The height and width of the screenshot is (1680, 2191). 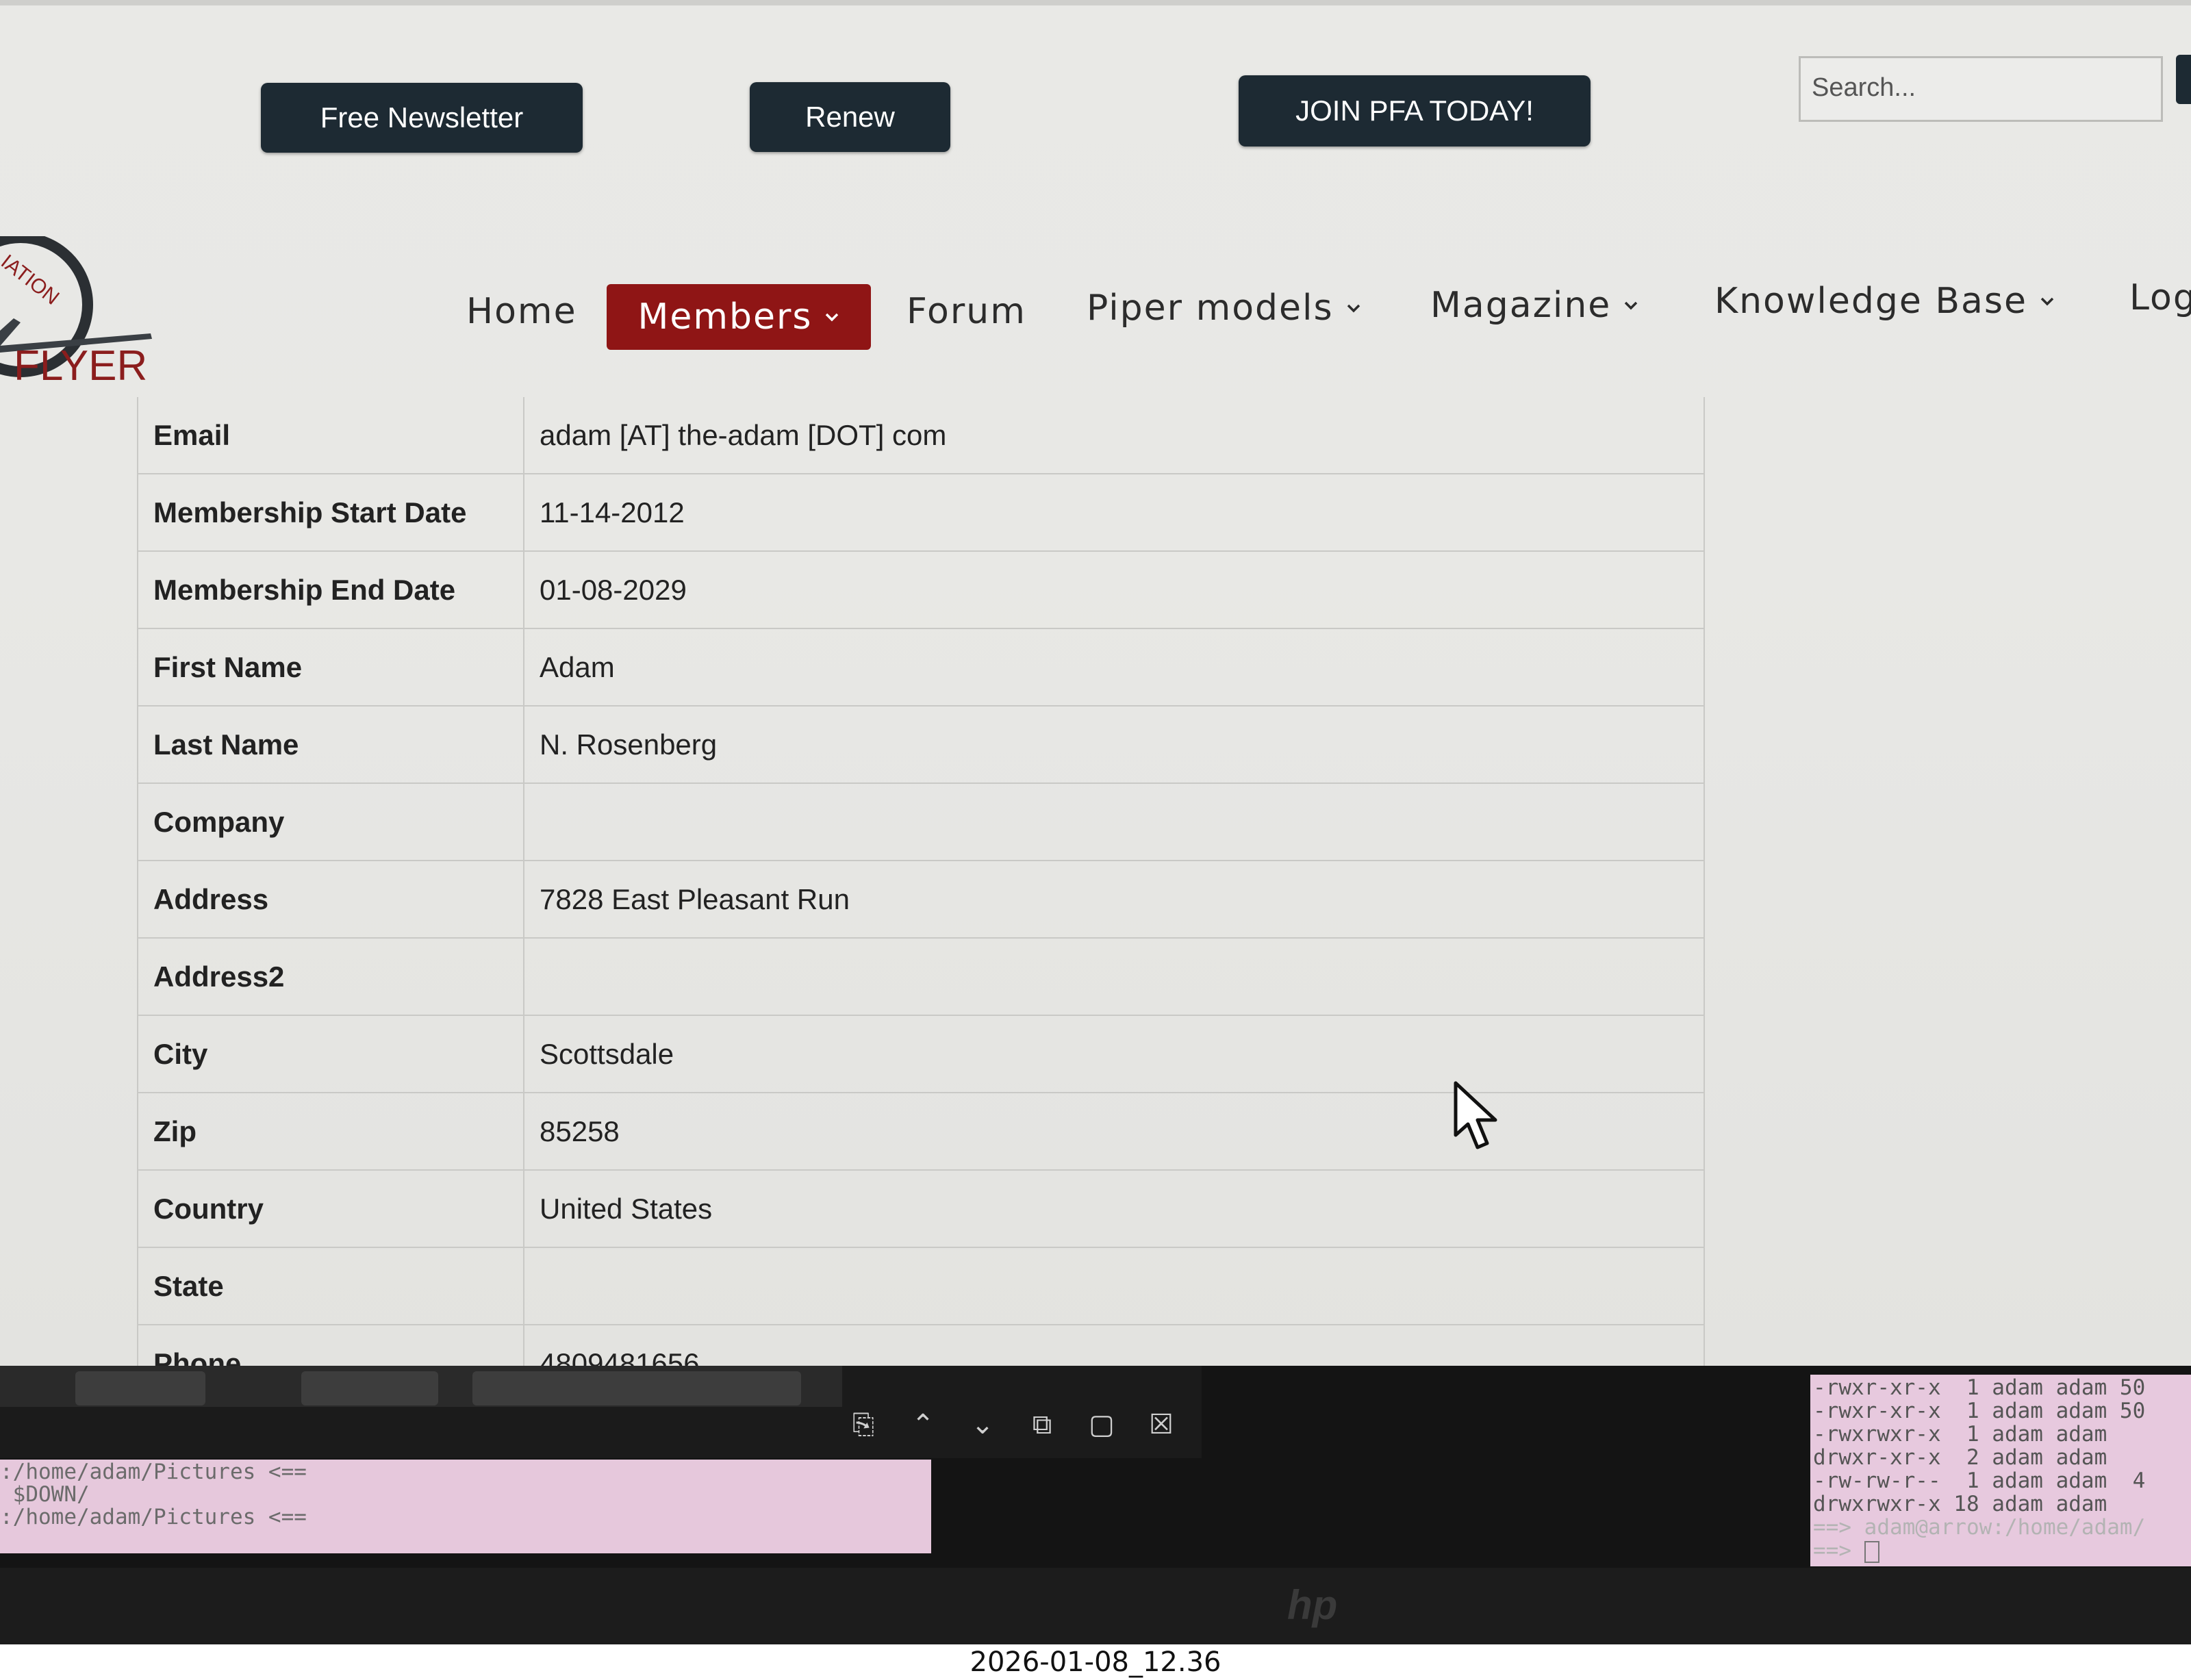 What do you see at coordinates (1101, 1424) in the screenshot?
I see `minimize-icon: ▢` at bounding box center [1101, 1424].